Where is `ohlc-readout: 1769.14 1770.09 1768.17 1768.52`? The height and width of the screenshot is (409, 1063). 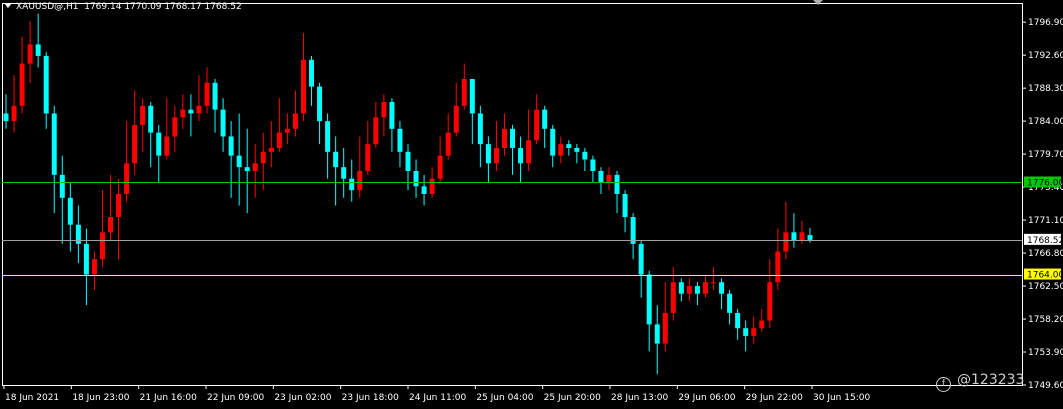
ohlc-readout: 1769.14 1770.09 1768.17 1768.52 is located at coordinates (163, 7).